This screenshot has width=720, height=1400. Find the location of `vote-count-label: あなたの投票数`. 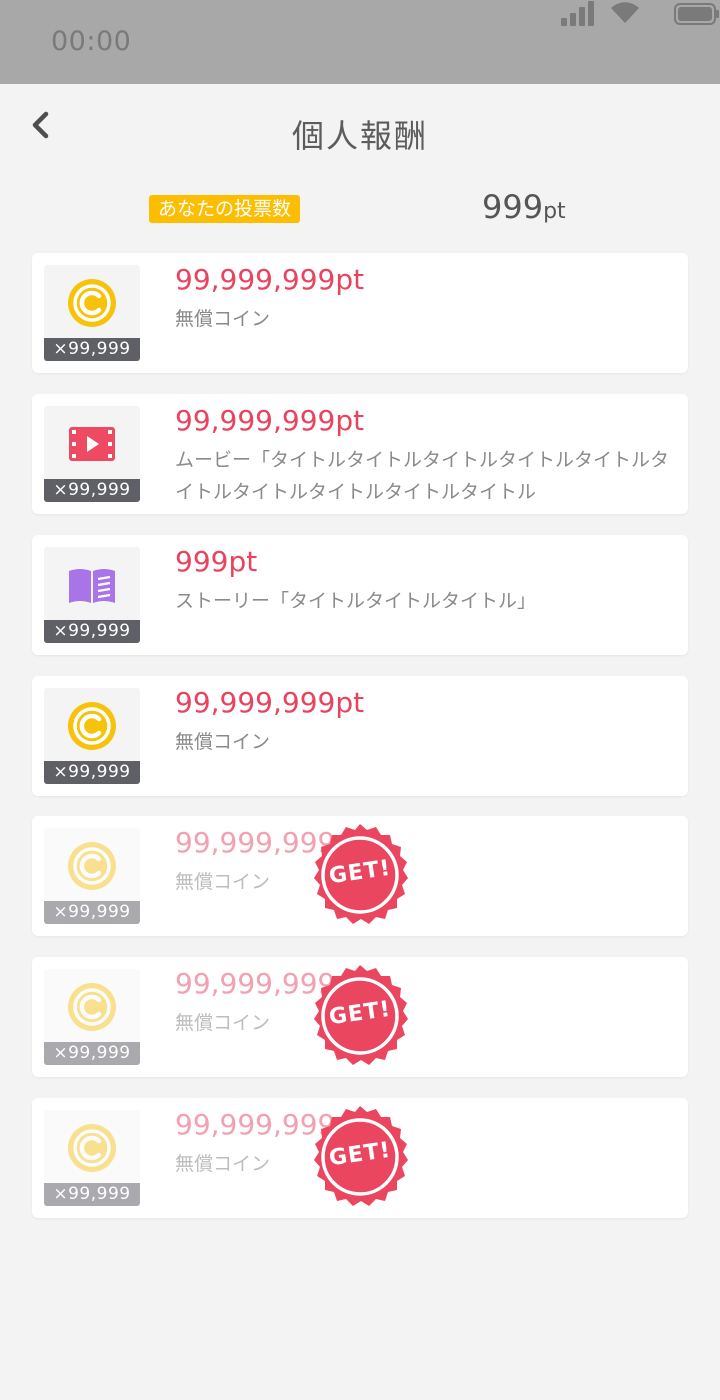

vote-count-label: あなたの投票数 is located at coordinates (225, 209).